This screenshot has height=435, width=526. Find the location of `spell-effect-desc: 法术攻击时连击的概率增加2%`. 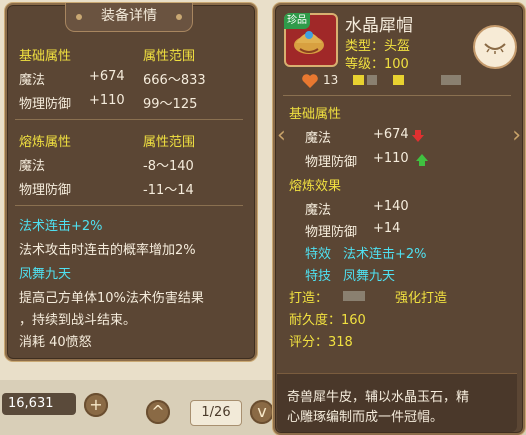

spell-effect-desc: 法术攻击时连击的概率增加2% is located at coordinates (107, 250).